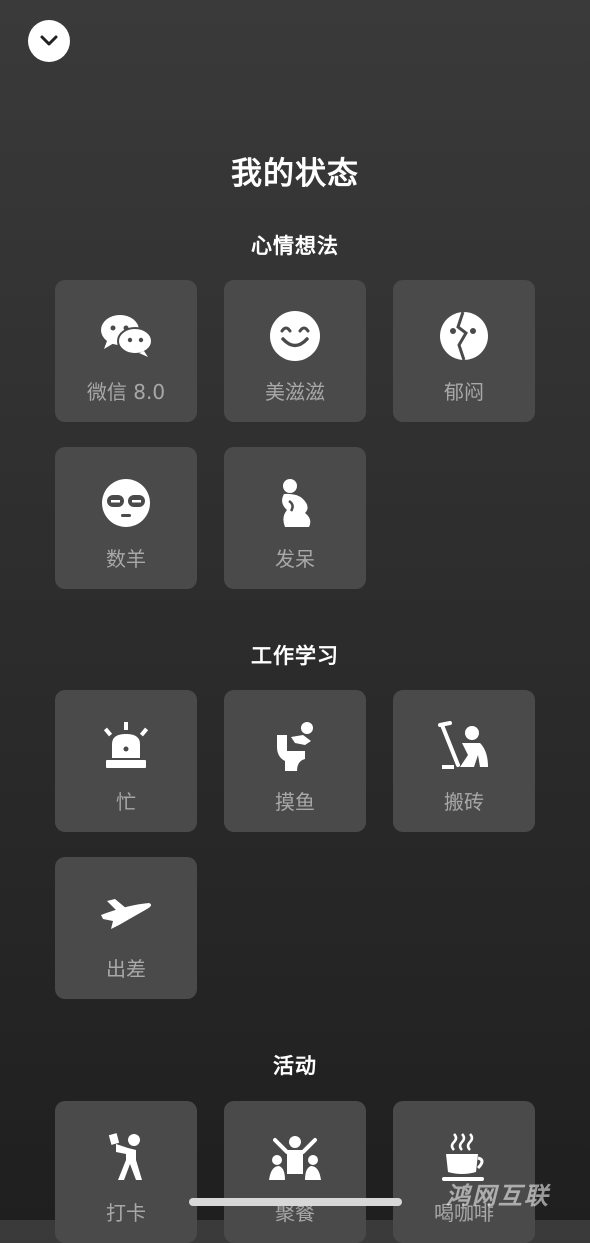 The height and width of the screenshot is (1243, 590). I want to click on worker-icon, so click(464, 746).